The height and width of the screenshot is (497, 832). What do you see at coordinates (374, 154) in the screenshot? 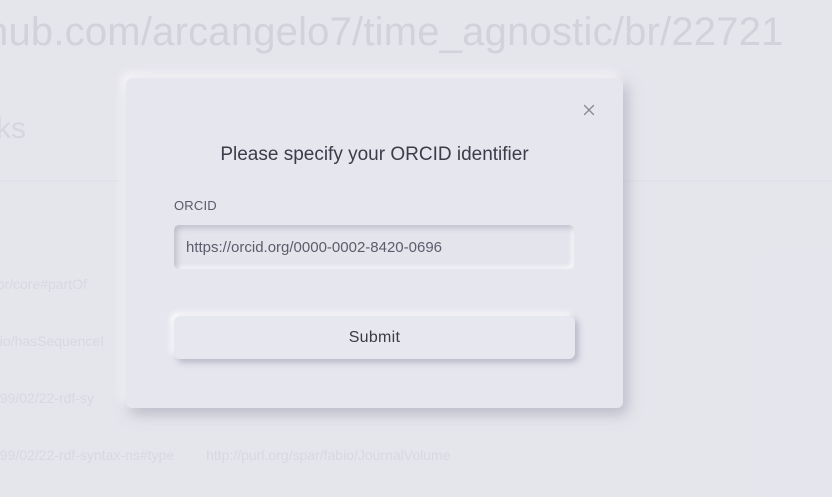
I see `modal-title: Please specify your ORCID identifier` at bounding box center [374, 154].